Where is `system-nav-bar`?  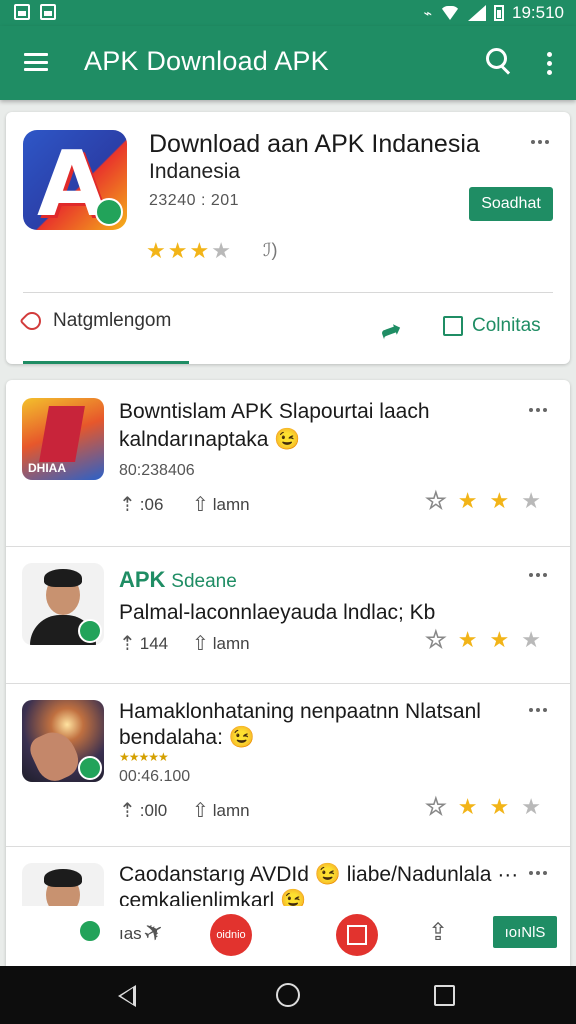
system-nav-bar is located at coordinates (288, 995).